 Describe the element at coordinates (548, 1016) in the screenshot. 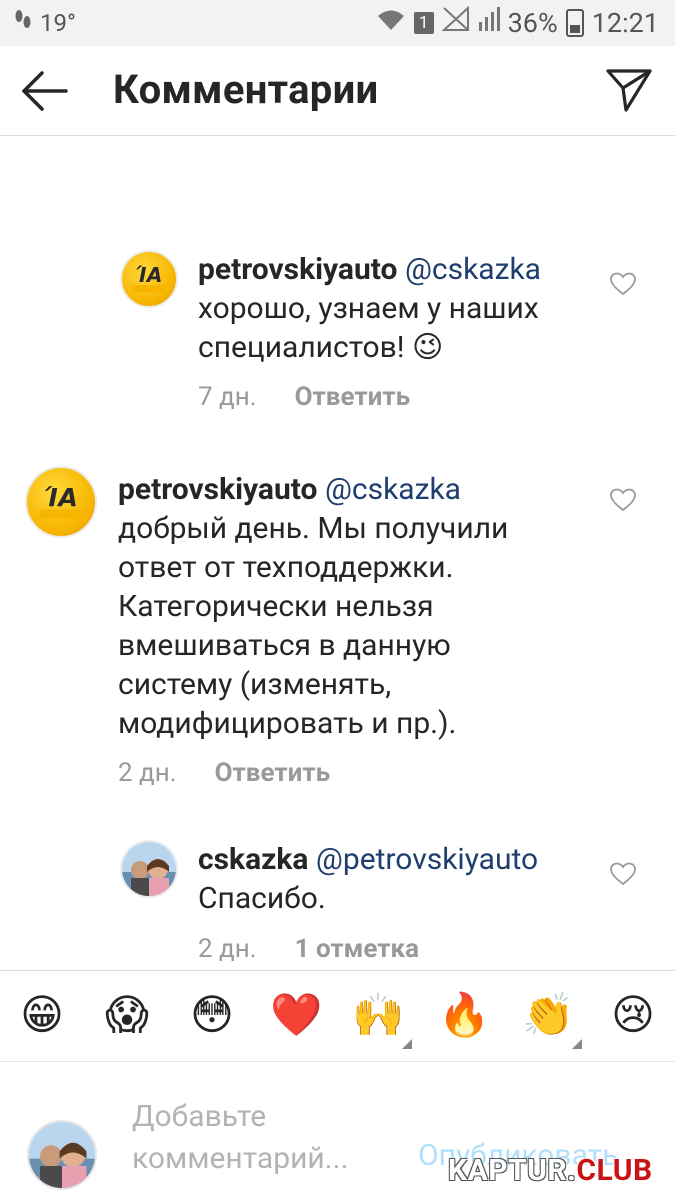

I see `emoji-clap-icon: 👏` at that location.